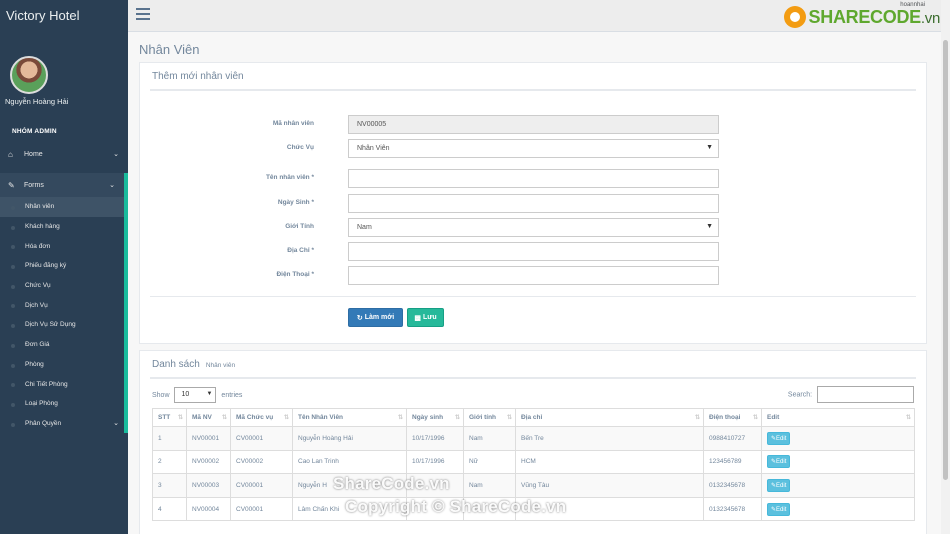 The height and width of the screenshot is (534, 950). Describe the element at coordinates (169, 49) in the screenshot. I see `page-title: Nhân Viên` at that location.